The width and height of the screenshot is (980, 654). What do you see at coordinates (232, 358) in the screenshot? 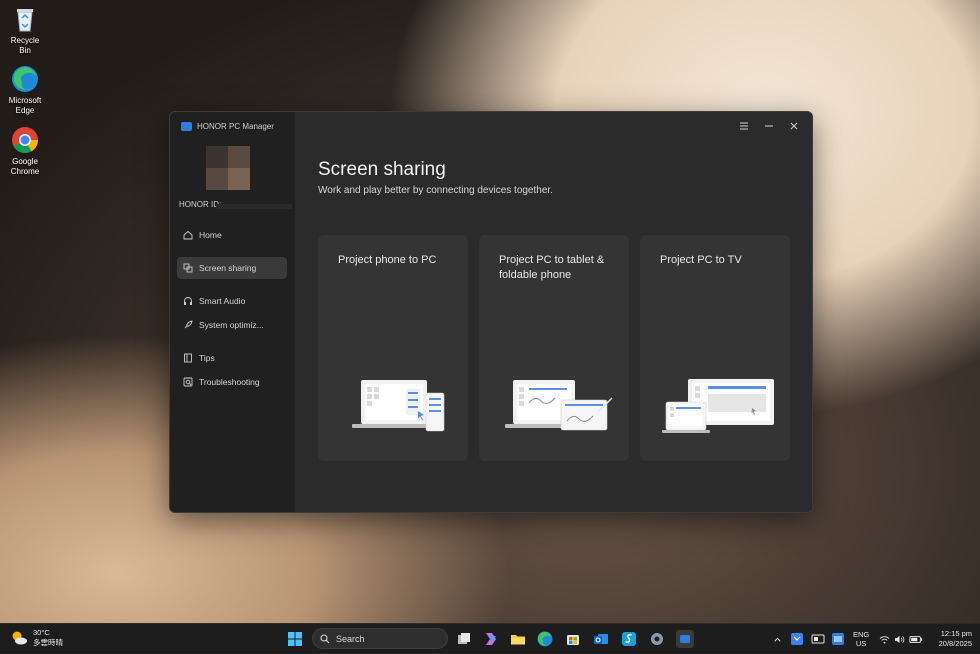
I see `sidebar-item-tips: Tips` at bounding box center [232, 358].